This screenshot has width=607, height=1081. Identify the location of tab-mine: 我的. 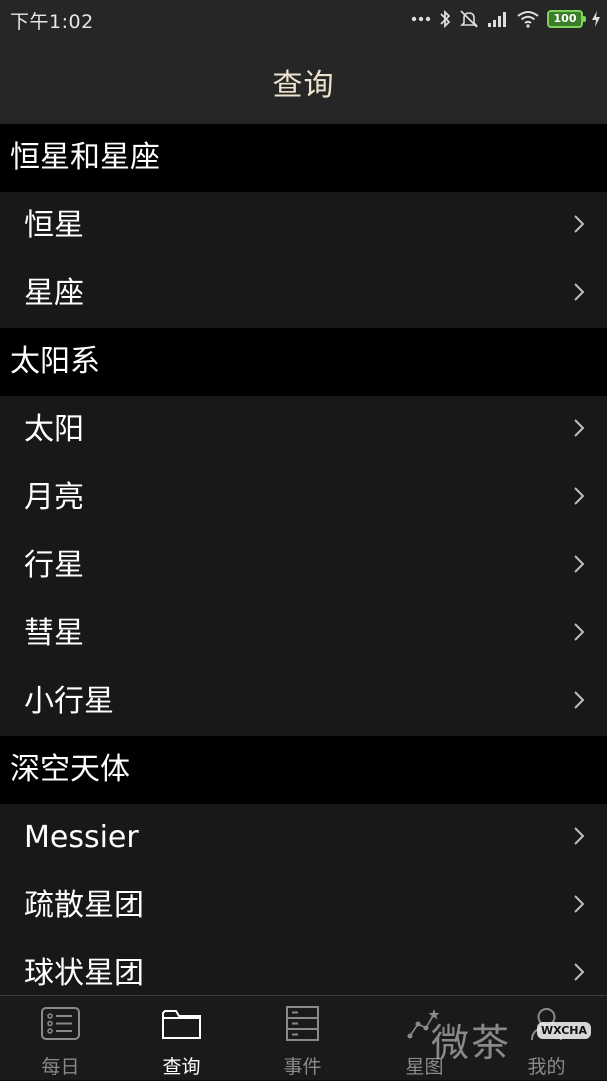
(546, 1038).